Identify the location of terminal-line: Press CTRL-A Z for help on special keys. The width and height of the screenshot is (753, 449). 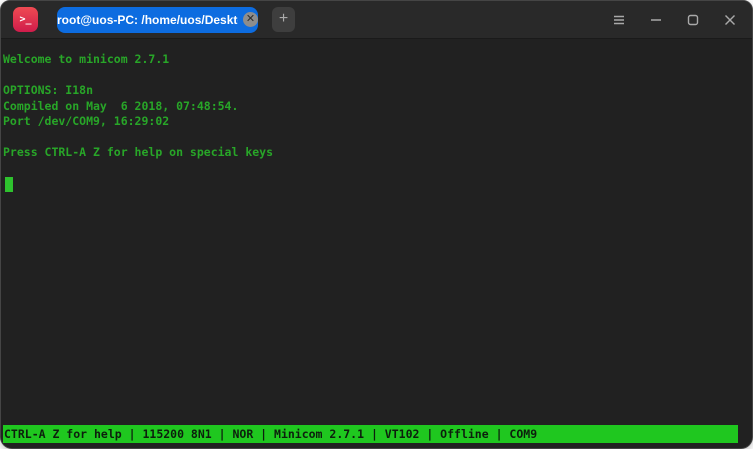
(138, 152).